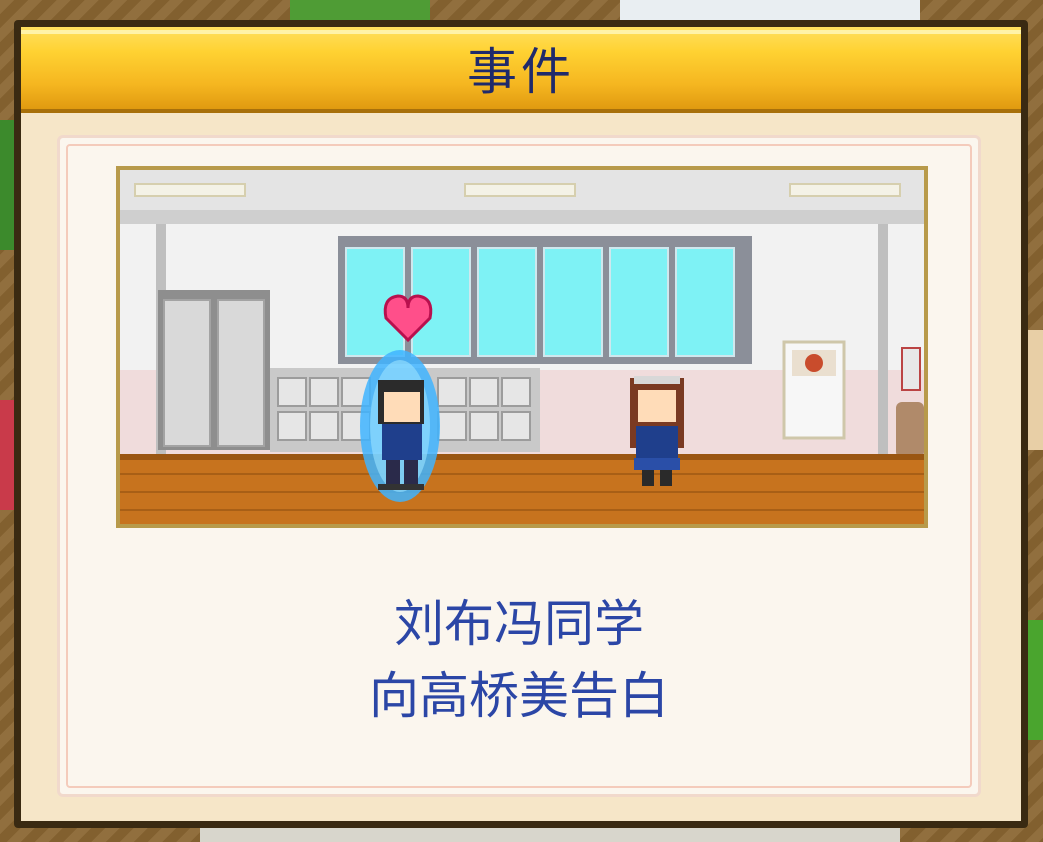  Describe the element at coordinates (400, 426) in the screenshot. I see `boy-student-sprite` at that location.